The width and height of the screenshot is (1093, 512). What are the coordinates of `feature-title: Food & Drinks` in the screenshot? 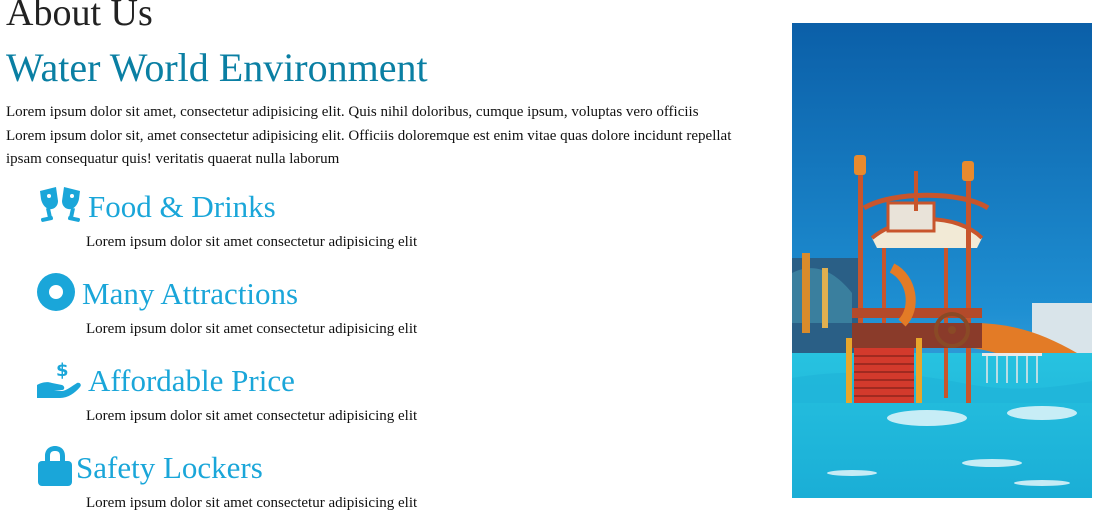 It's located at (182, 206).